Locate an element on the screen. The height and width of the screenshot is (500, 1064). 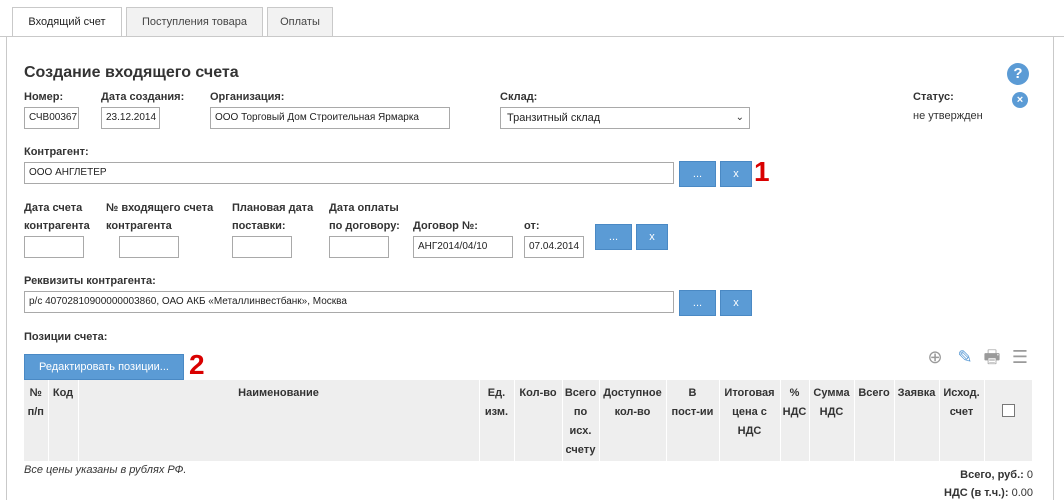
vat-label: НДС (в т.ч.): is located at coordinates (976, 493).